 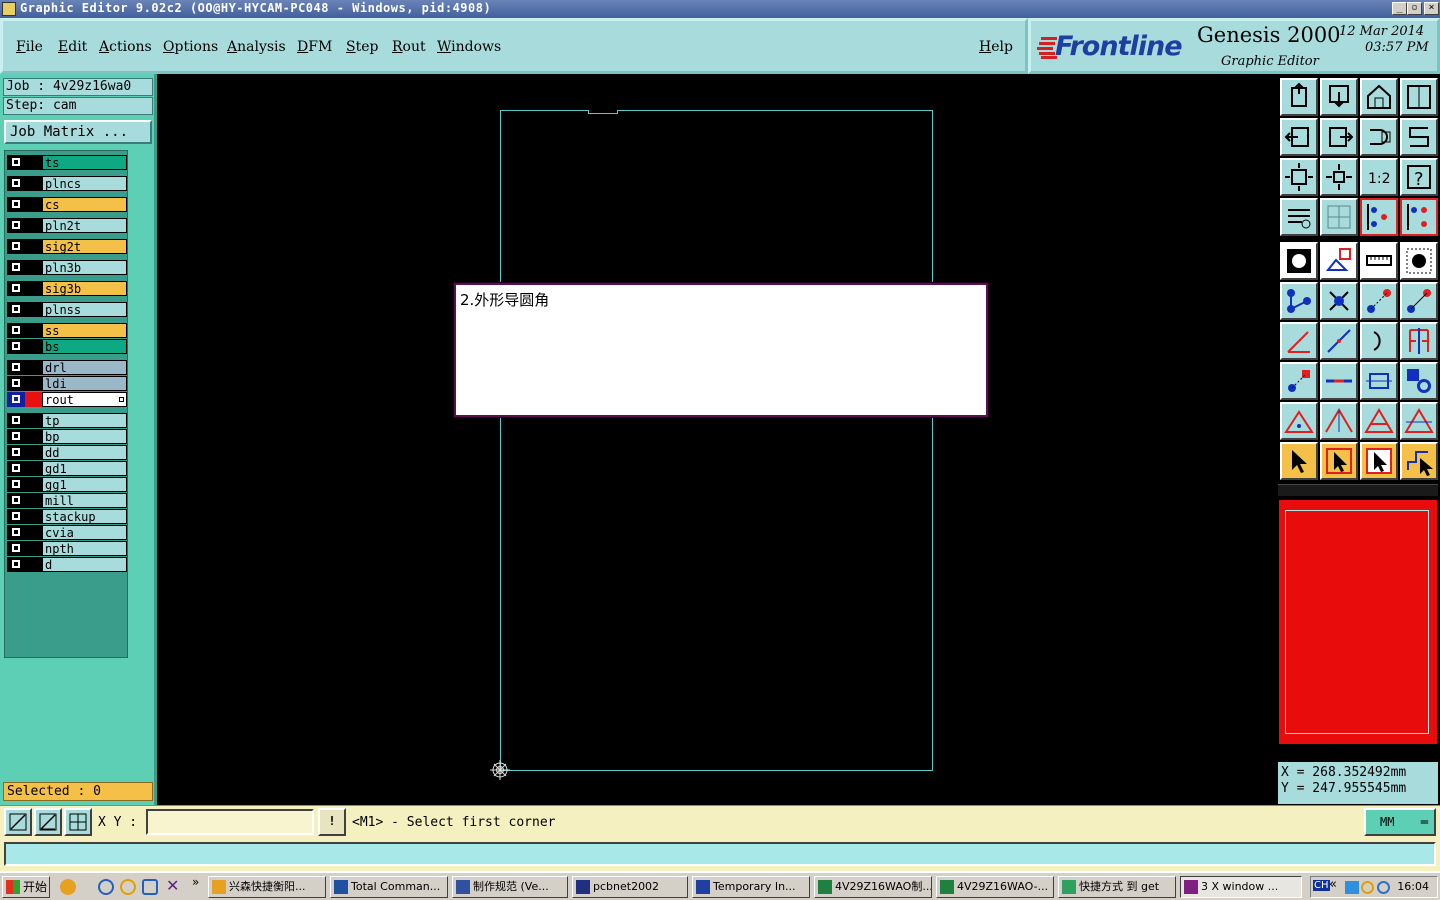 What do you see at coordinates (1299, 301) in the screenshot?
I see `connect-tool` at bounding box center [1299, 301].